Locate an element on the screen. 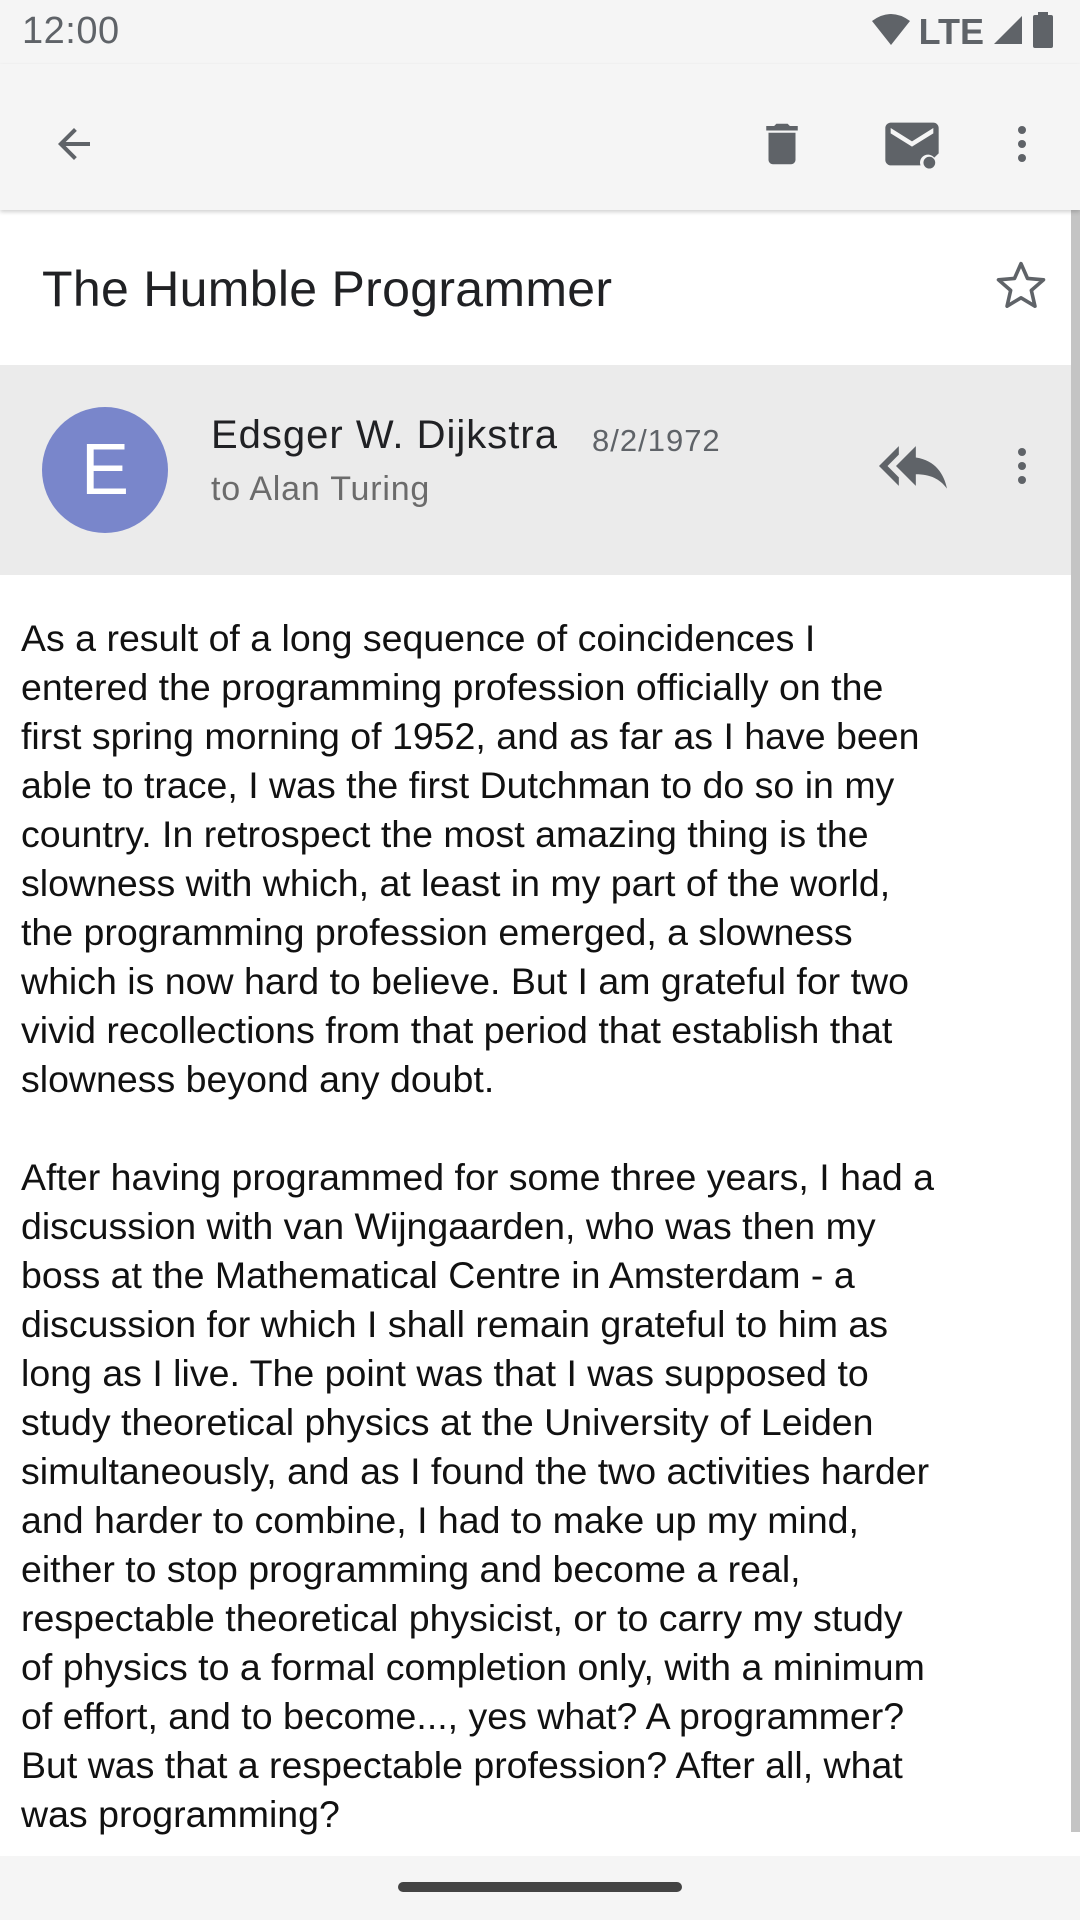 The height and width of the screenshot is (1920, 1080). star-button is located at coordinates (1021, 285).